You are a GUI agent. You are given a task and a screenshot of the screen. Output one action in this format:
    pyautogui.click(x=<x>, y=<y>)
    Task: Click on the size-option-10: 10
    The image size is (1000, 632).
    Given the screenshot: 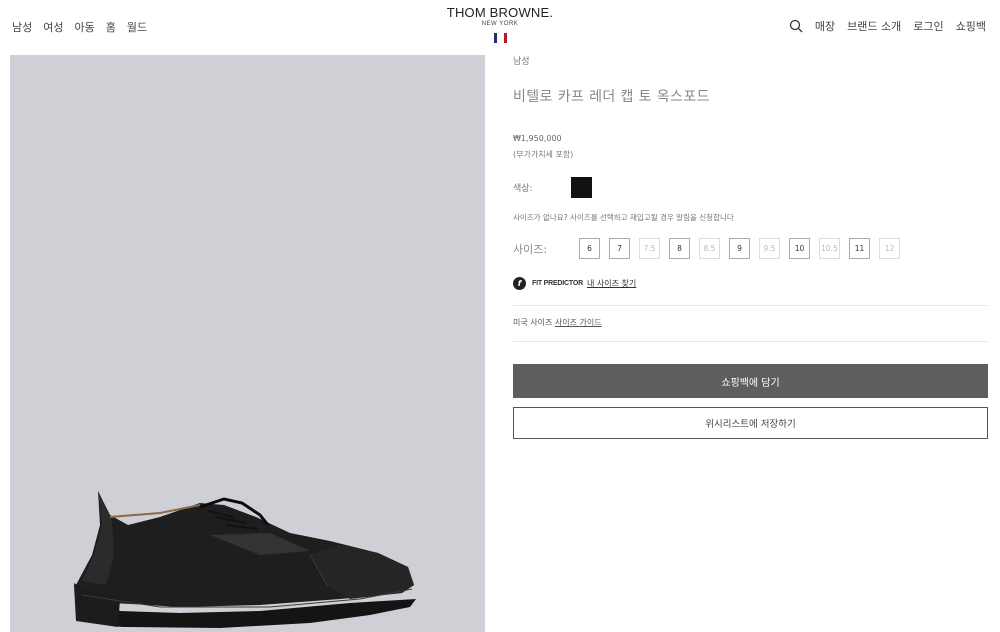 What is the action you would take?
    pyautogui.click(x=799, y=248)
    